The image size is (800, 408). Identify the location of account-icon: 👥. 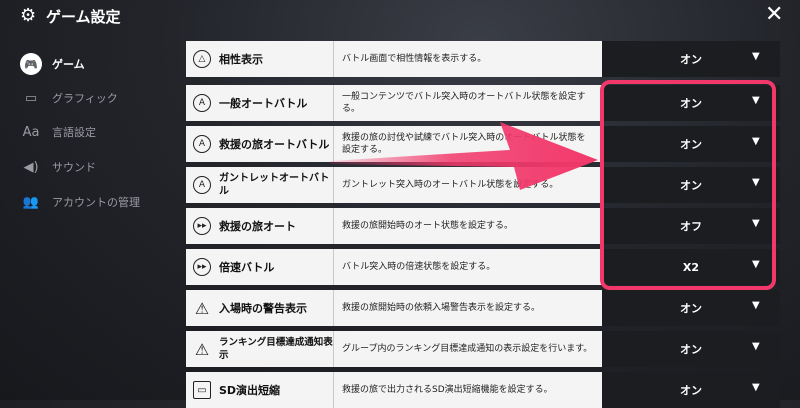
(31, 202).